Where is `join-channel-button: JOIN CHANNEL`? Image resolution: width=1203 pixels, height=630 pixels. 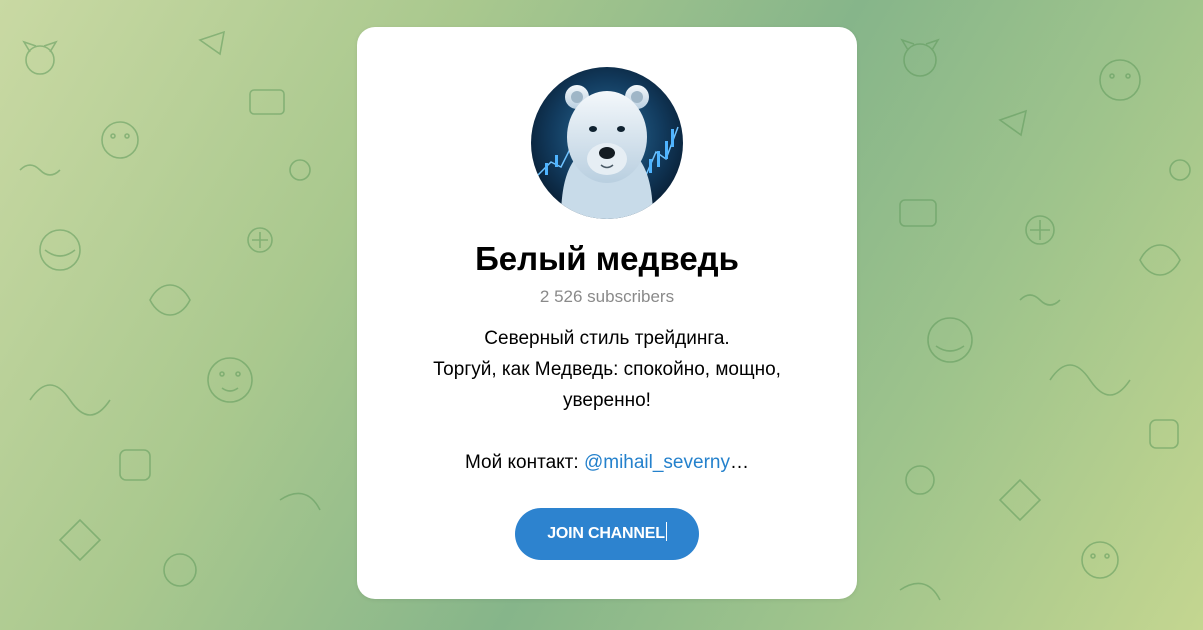
join-channel-button: JOIN CHANNEL is located at coordinates (607, 534).